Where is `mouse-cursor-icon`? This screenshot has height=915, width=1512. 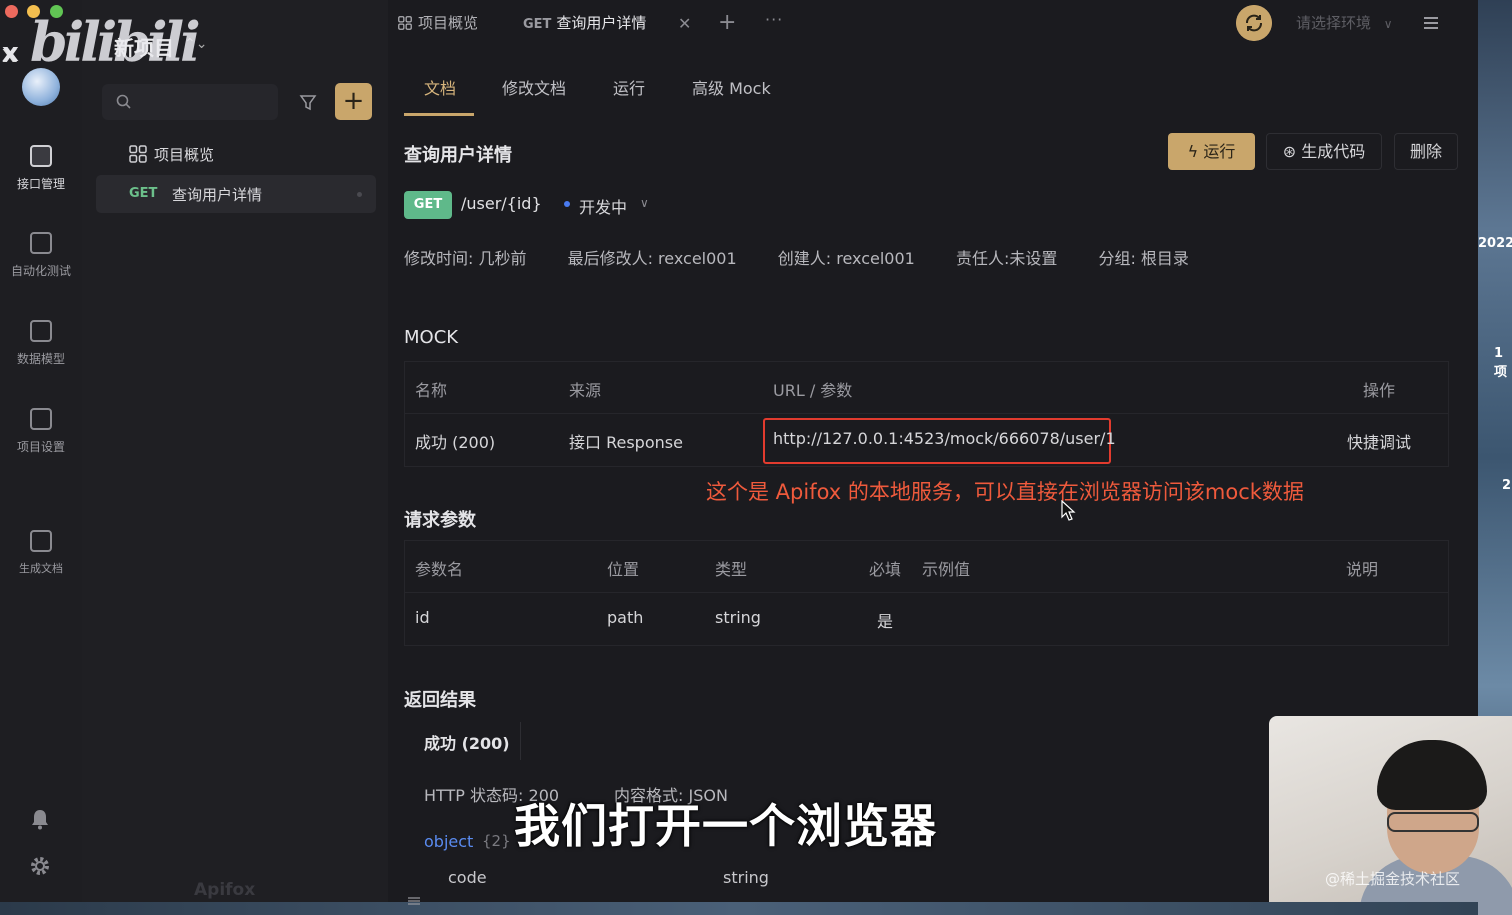 mouse-cursor-icon is located at coordinates (1068, 510).